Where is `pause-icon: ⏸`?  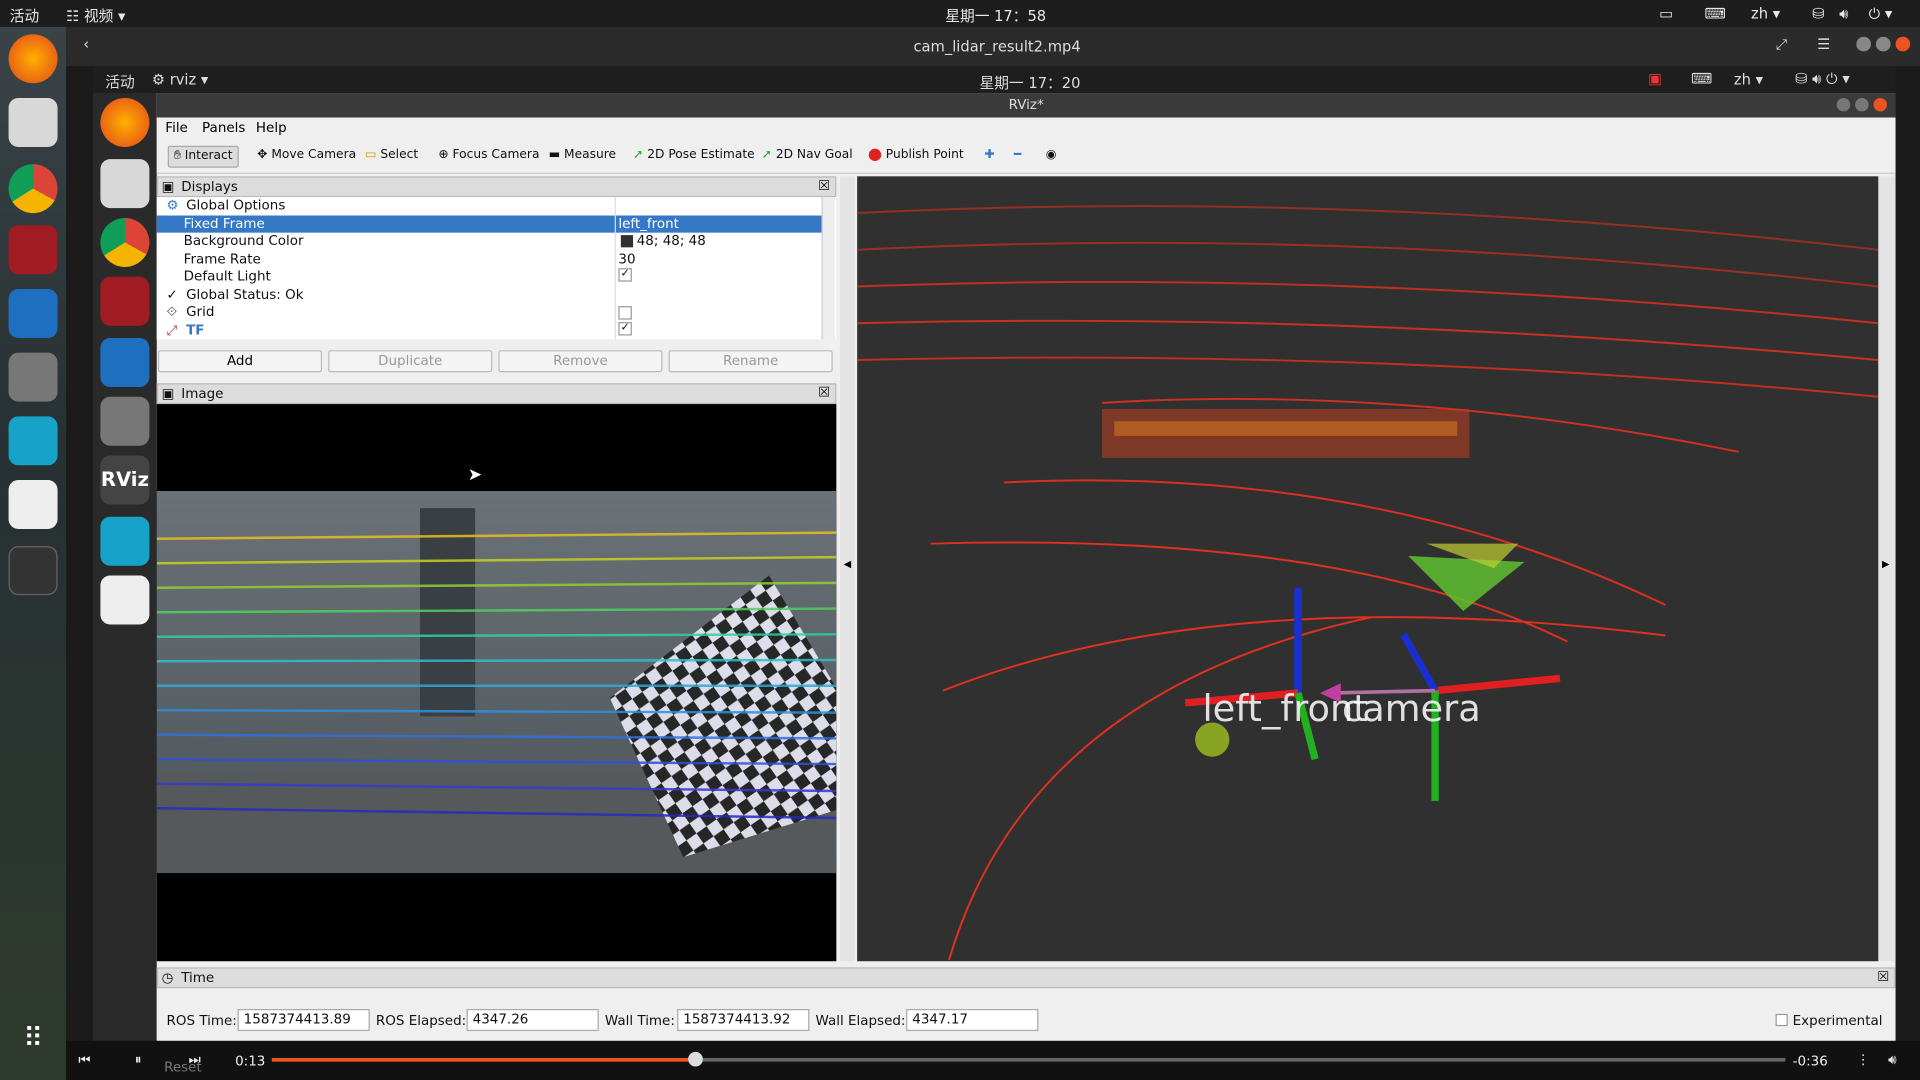 pause-icon: ⏸ is located at coordinates (138, 1060).